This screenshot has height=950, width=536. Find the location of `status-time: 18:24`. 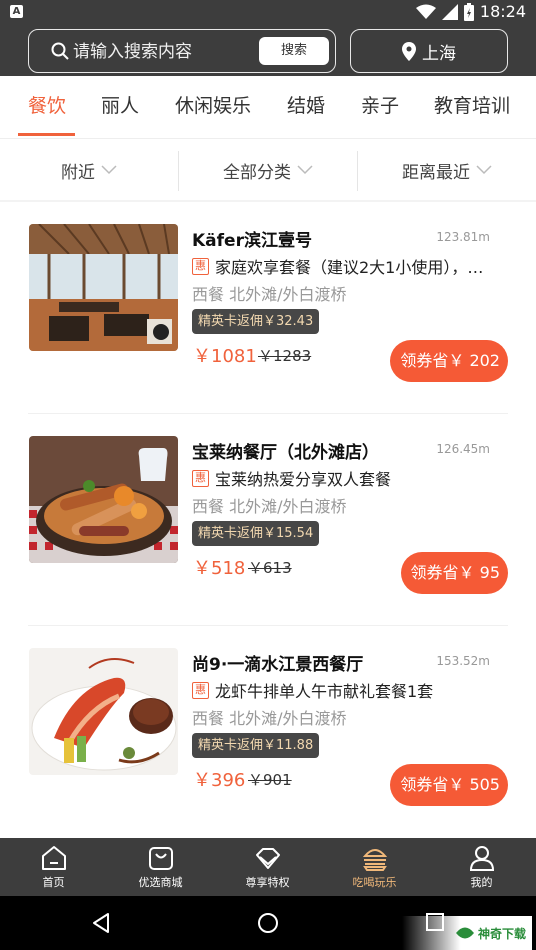

status-time: 18:24 is located at coordinates (502, 11).